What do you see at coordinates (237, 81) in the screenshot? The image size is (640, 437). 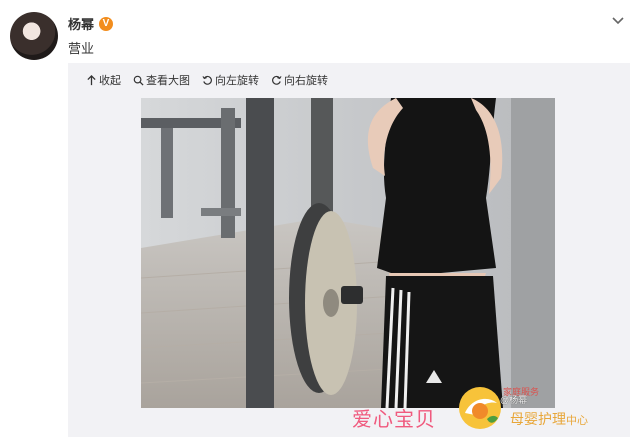 I see `rotate-left-label: 向左旋转` at bounding box center [237, 81].